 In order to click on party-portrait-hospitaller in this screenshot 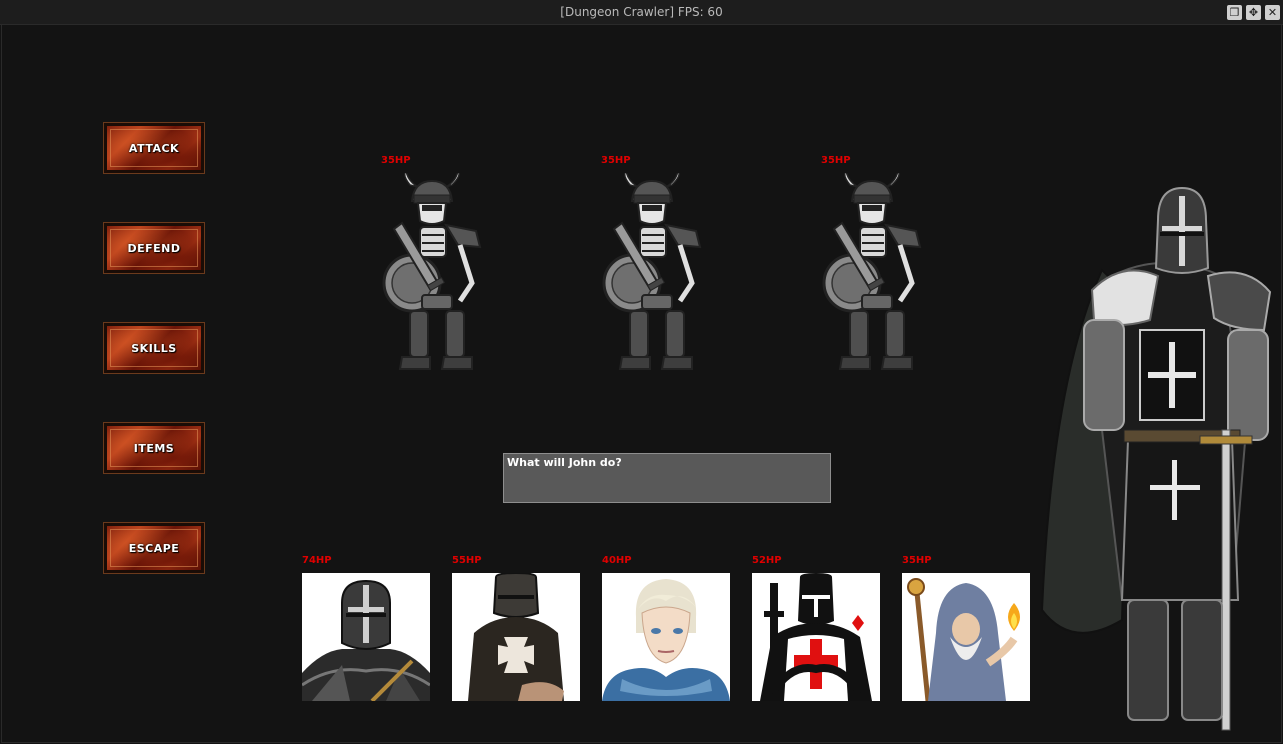, I will do `click(516, 637)`.